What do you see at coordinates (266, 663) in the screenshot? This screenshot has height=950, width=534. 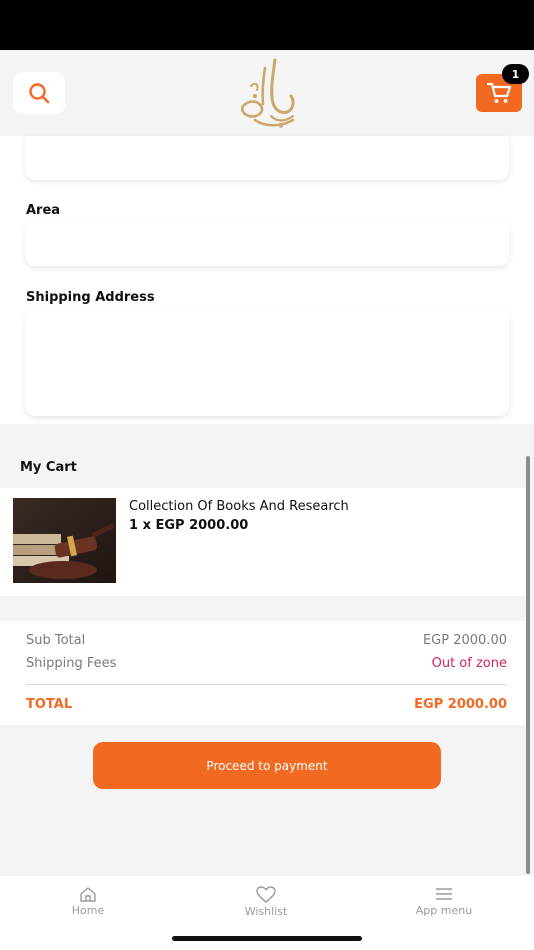 I see `shipping-row: Shipping Fees Out of zone` at bounding box center [266, 663].